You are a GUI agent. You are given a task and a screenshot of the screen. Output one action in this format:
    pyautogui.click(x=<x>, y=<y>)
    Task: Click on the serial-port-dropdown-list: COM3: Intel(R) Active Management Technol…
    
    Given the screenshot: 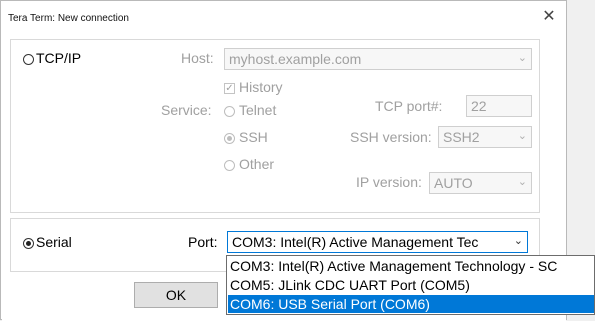 What is the action you would take?
    pyautogui.click(x=410, y=285)
    